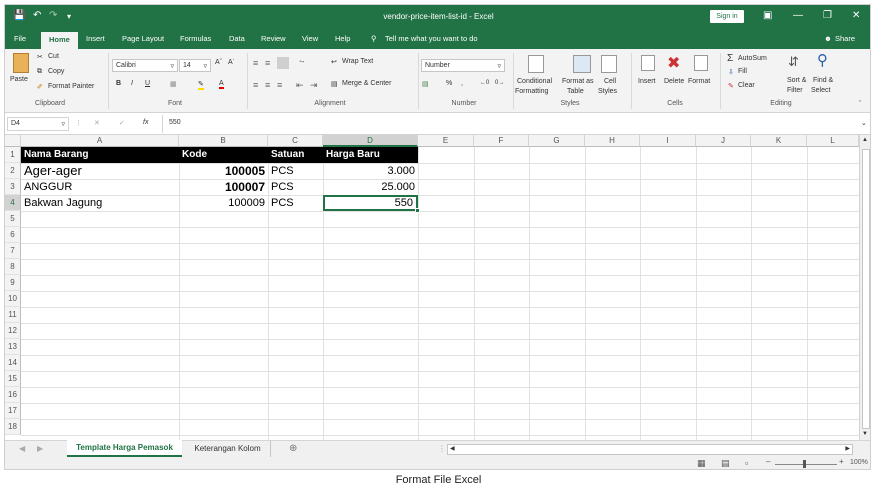  What do you see at coordinates (223, 203) in the screenshot?
I see `cell-b4: 100009` at bounding box center [223, 203].